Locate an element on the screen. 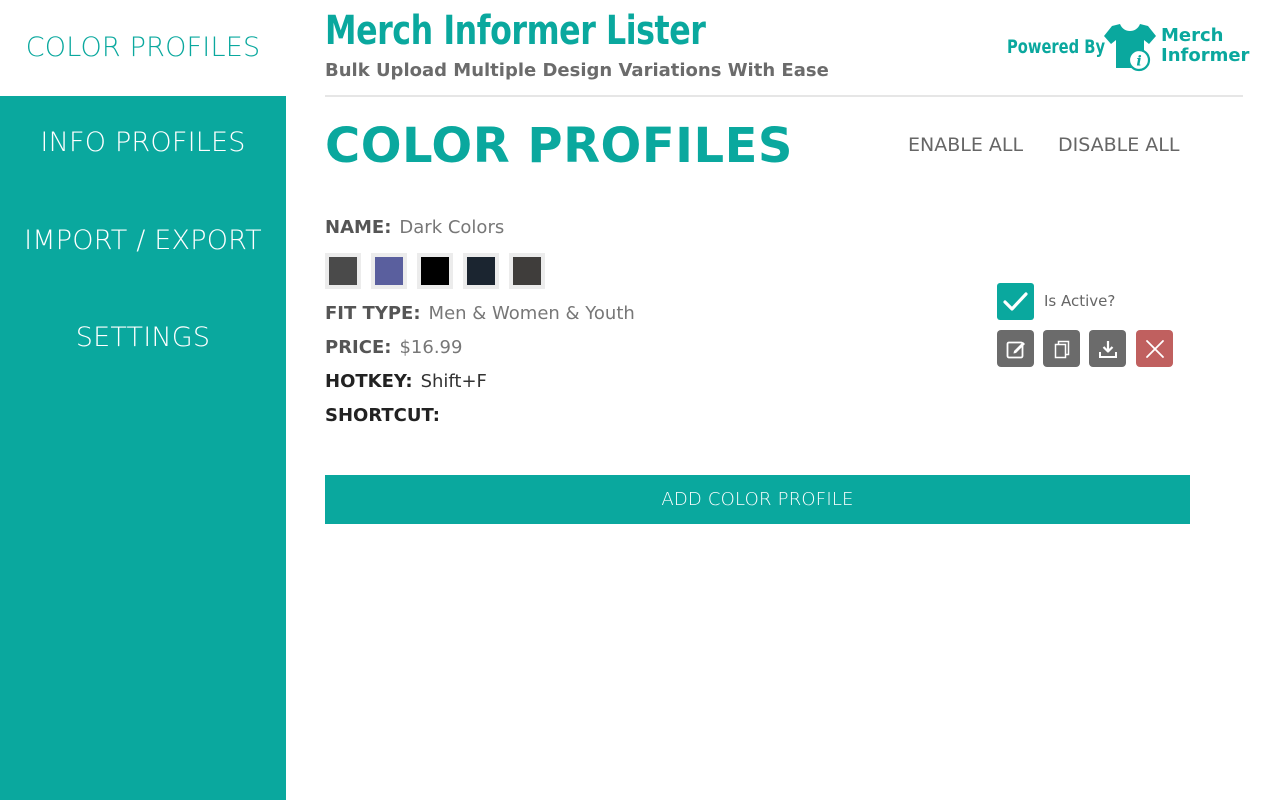 The height and width of the screenshot is (800, 1280). edit-icon is located at coordinates (1015, 349).